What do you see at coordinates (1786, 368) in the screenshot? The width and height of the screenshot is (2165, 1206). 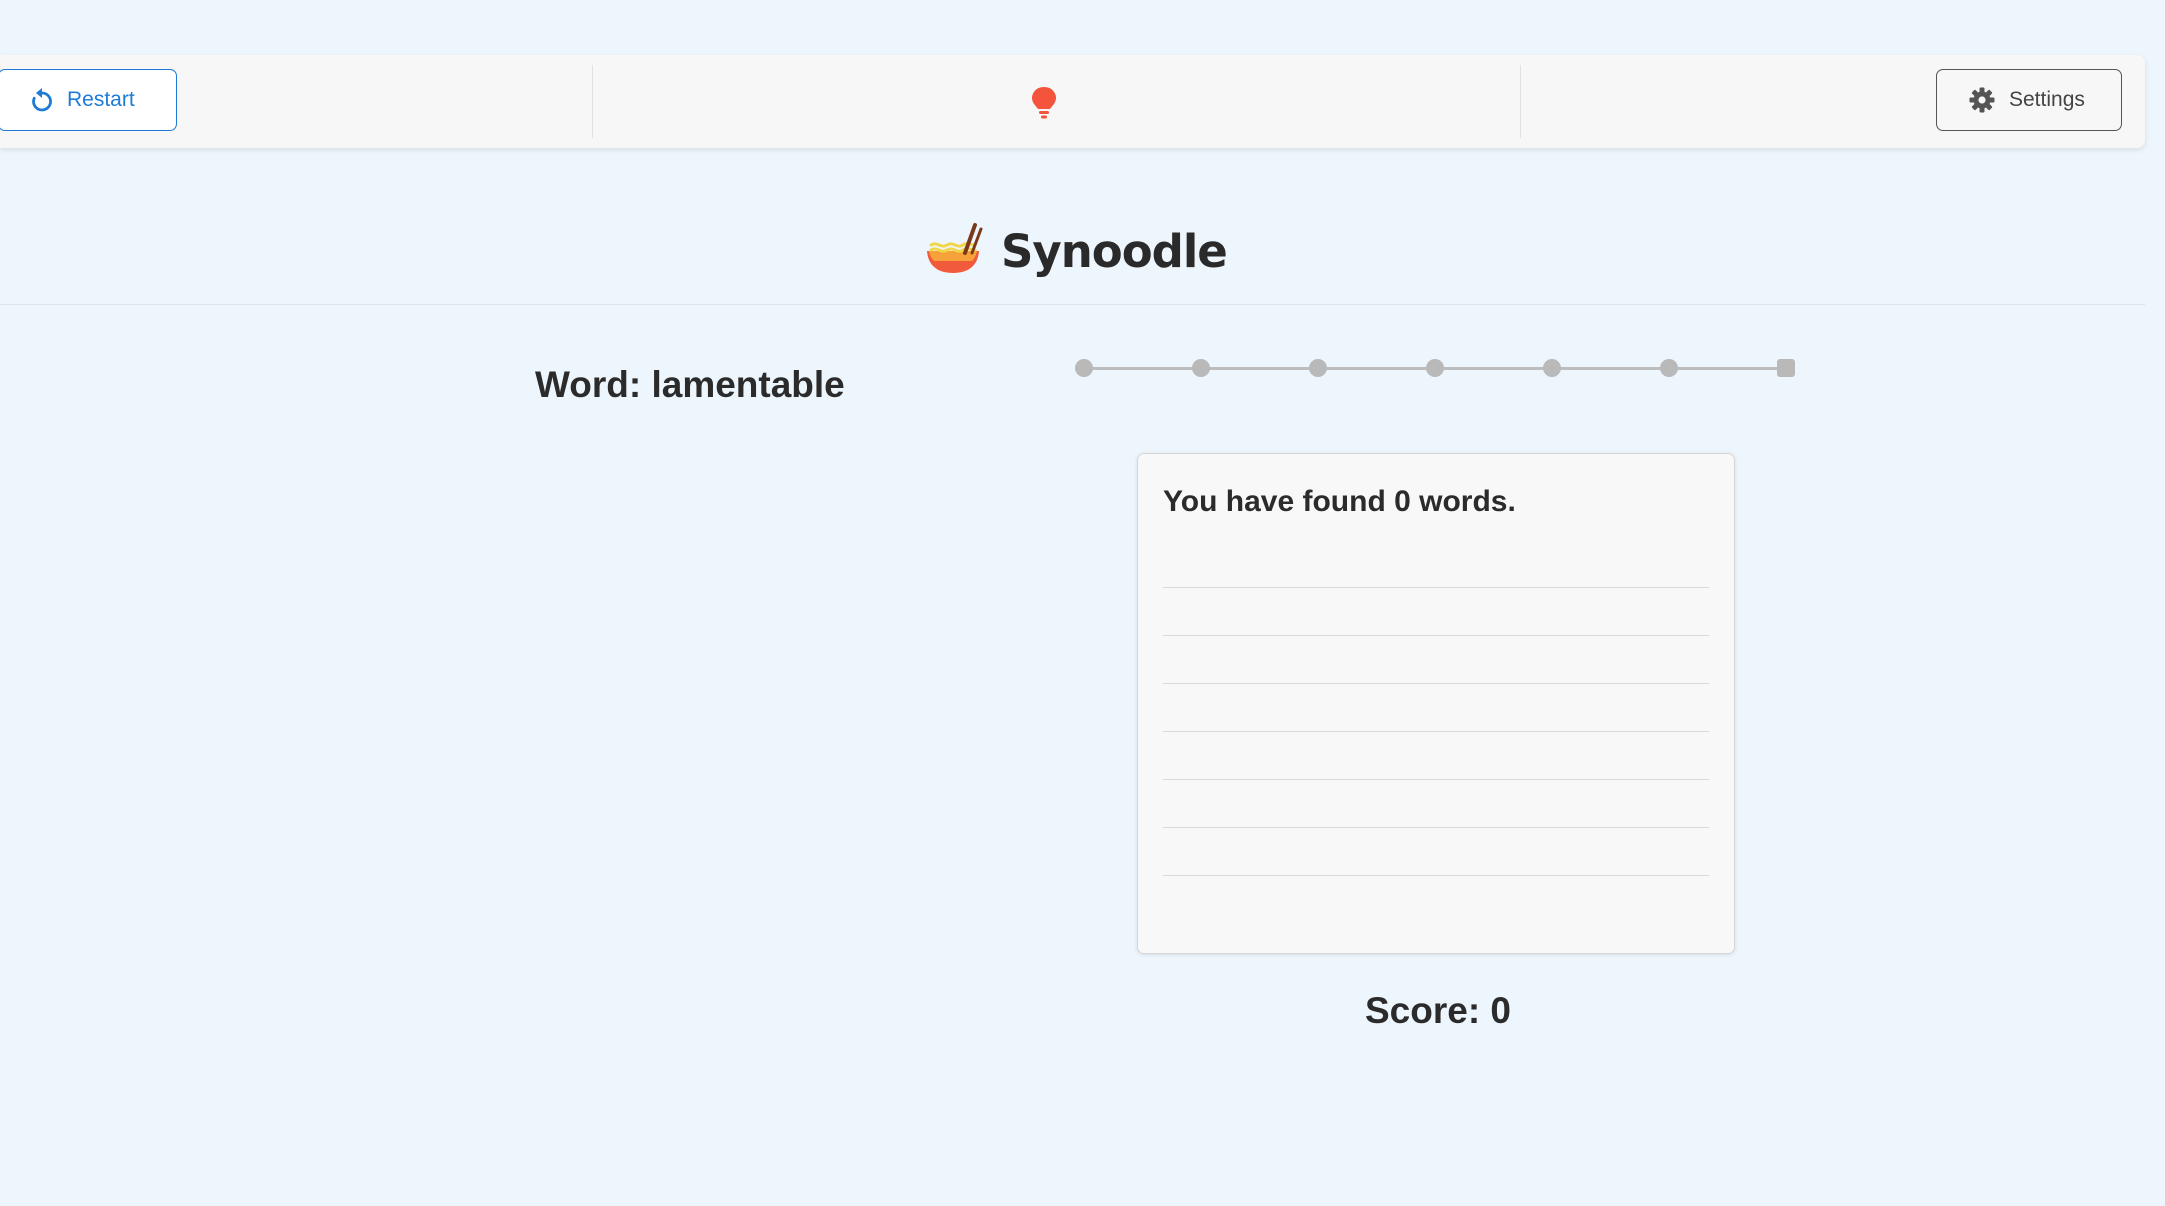 I see `progress-goal` at bounding box center [1786, 368].